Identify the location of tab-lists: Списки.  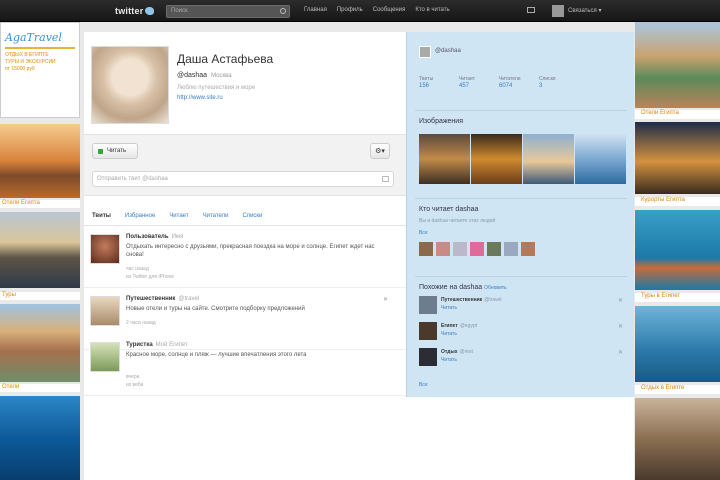
(253, 216).